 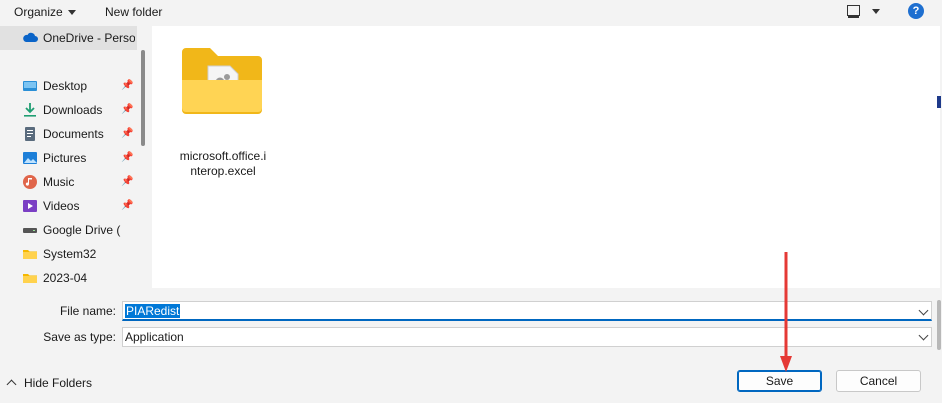 What do you see at coordinates (865, 12) in the screenshot?
I see `view-options-button` at bounding box center [865, 12].